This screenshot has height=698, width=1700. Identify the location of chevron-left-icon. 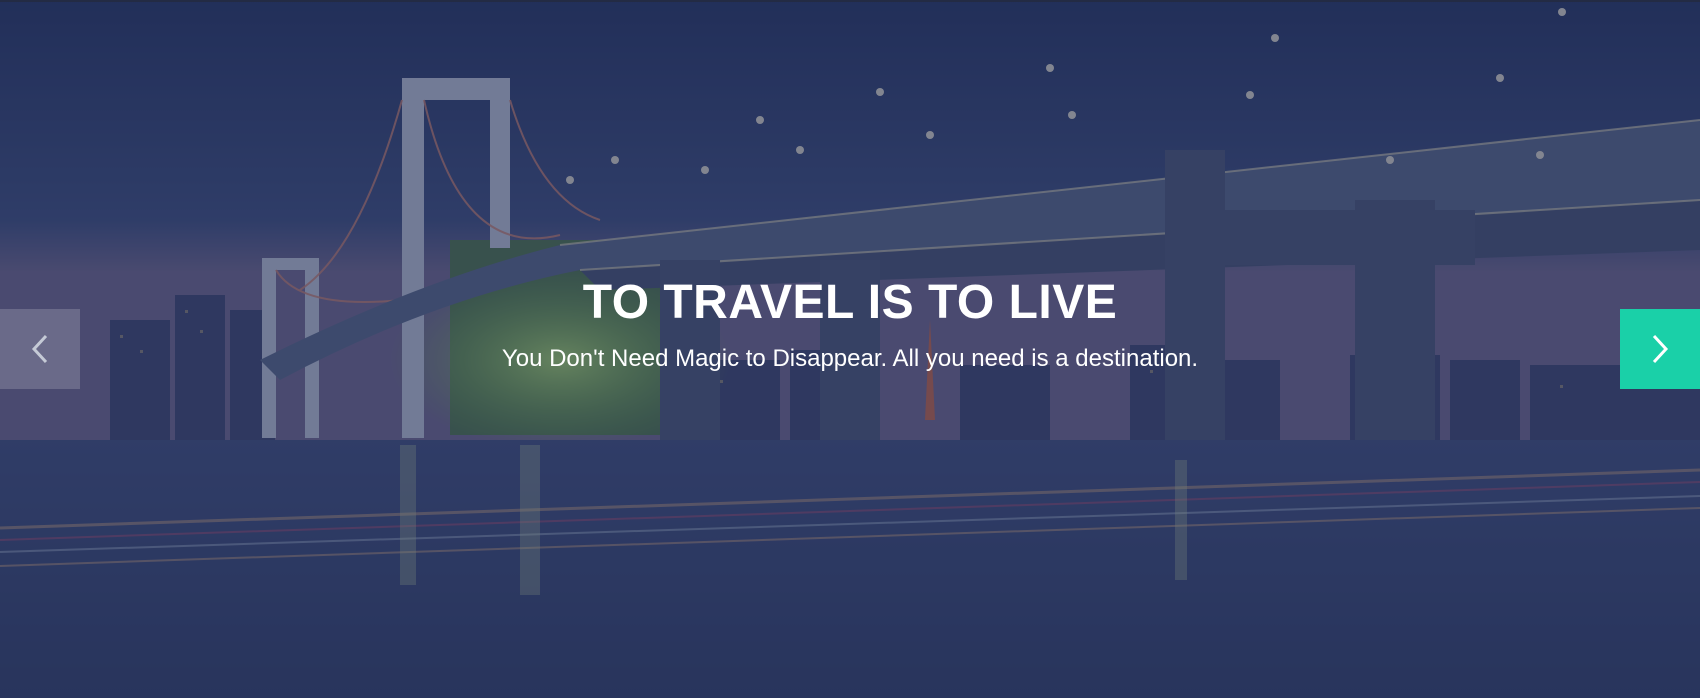
(39, 349).